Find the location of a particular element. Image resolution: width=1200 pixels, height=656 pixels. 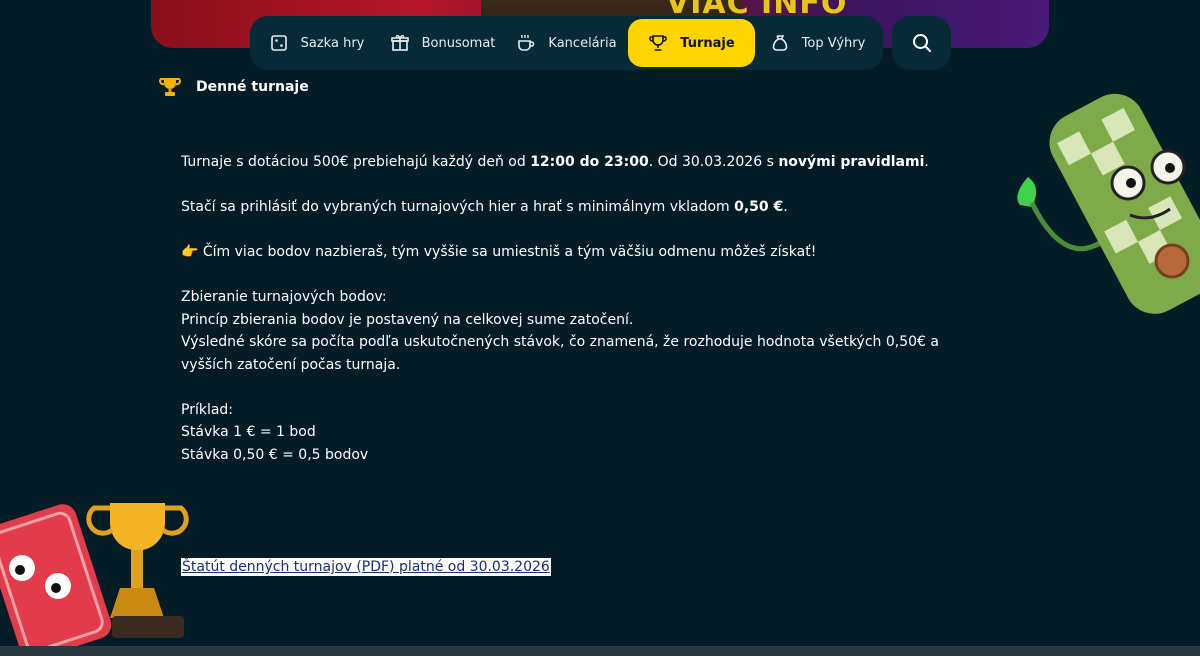

nav-item-sazka-hry: Sazka hry is located at coordinates (316, 43).